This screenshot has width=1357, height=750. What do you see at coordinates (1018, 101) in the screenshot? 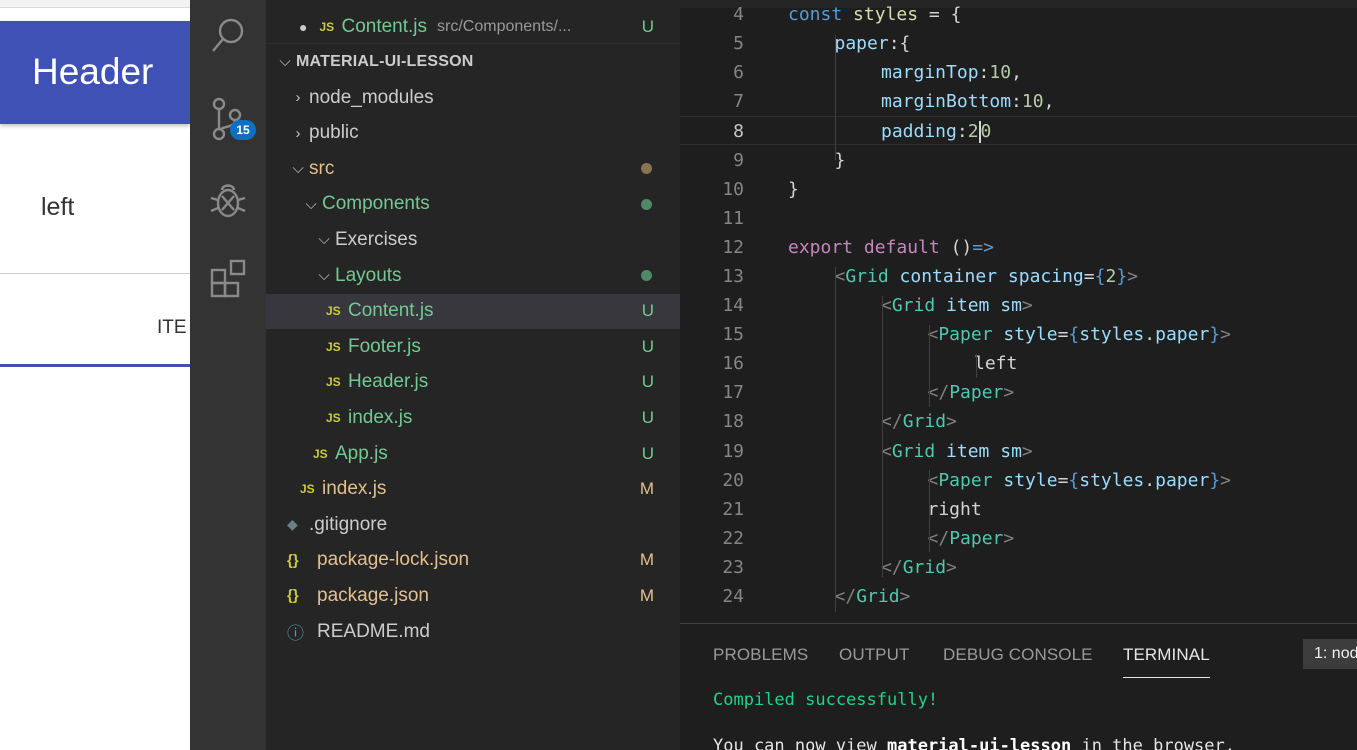
I see `code-line: 7 marginBottom:10,` at bounding box center [1018, 101].